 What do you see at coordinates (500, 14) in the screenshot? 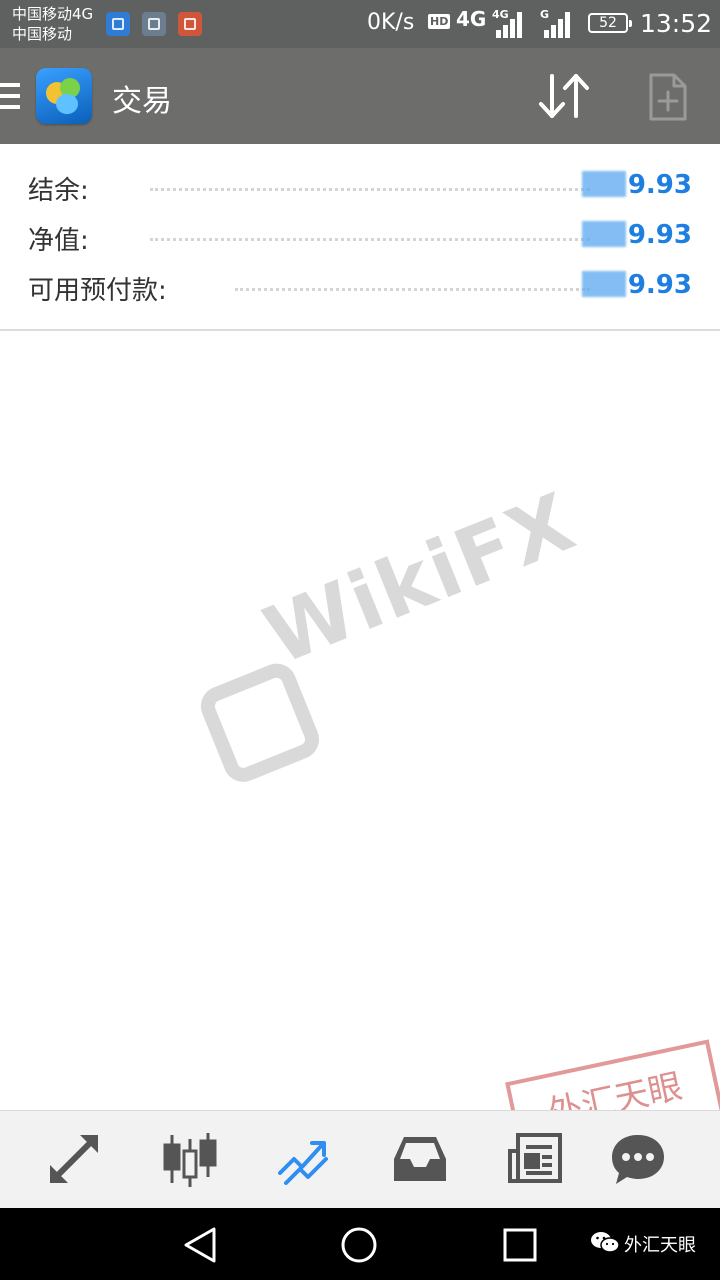
I see `signal-1-label: 4G` at bounding box center [500, 14].